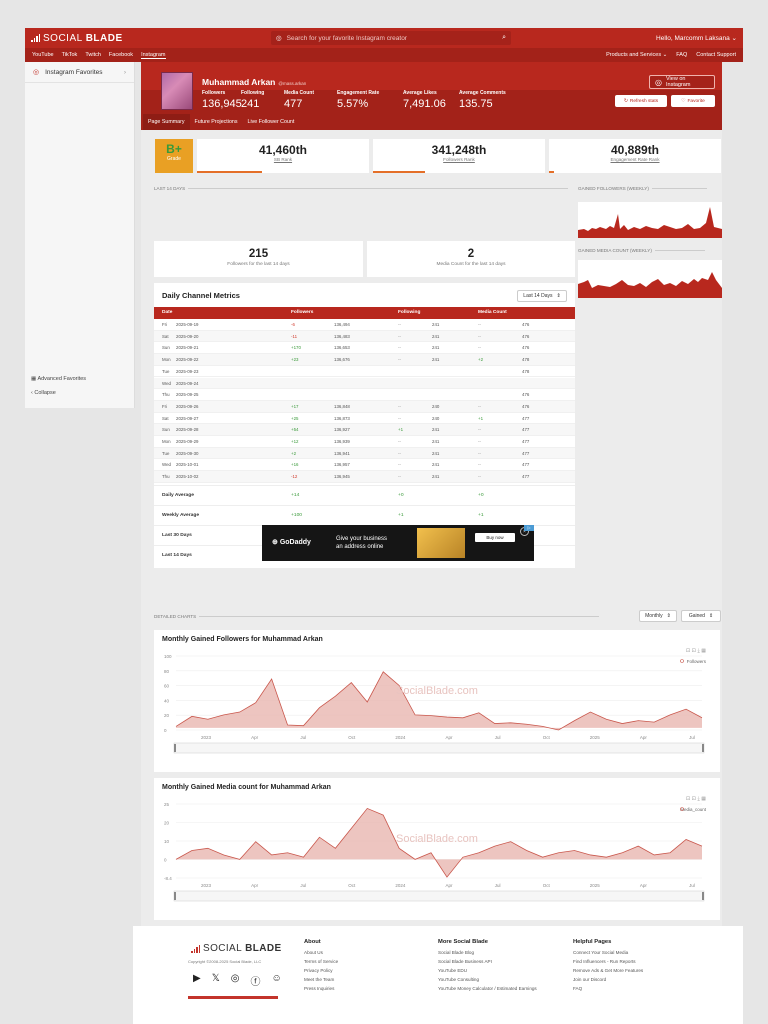 This screenshot has height=1024, width=768. Describe the element at coordinates (271, 122) in the screenshot. I see `tab-live-follower-count: Live Follower Count` at that location.